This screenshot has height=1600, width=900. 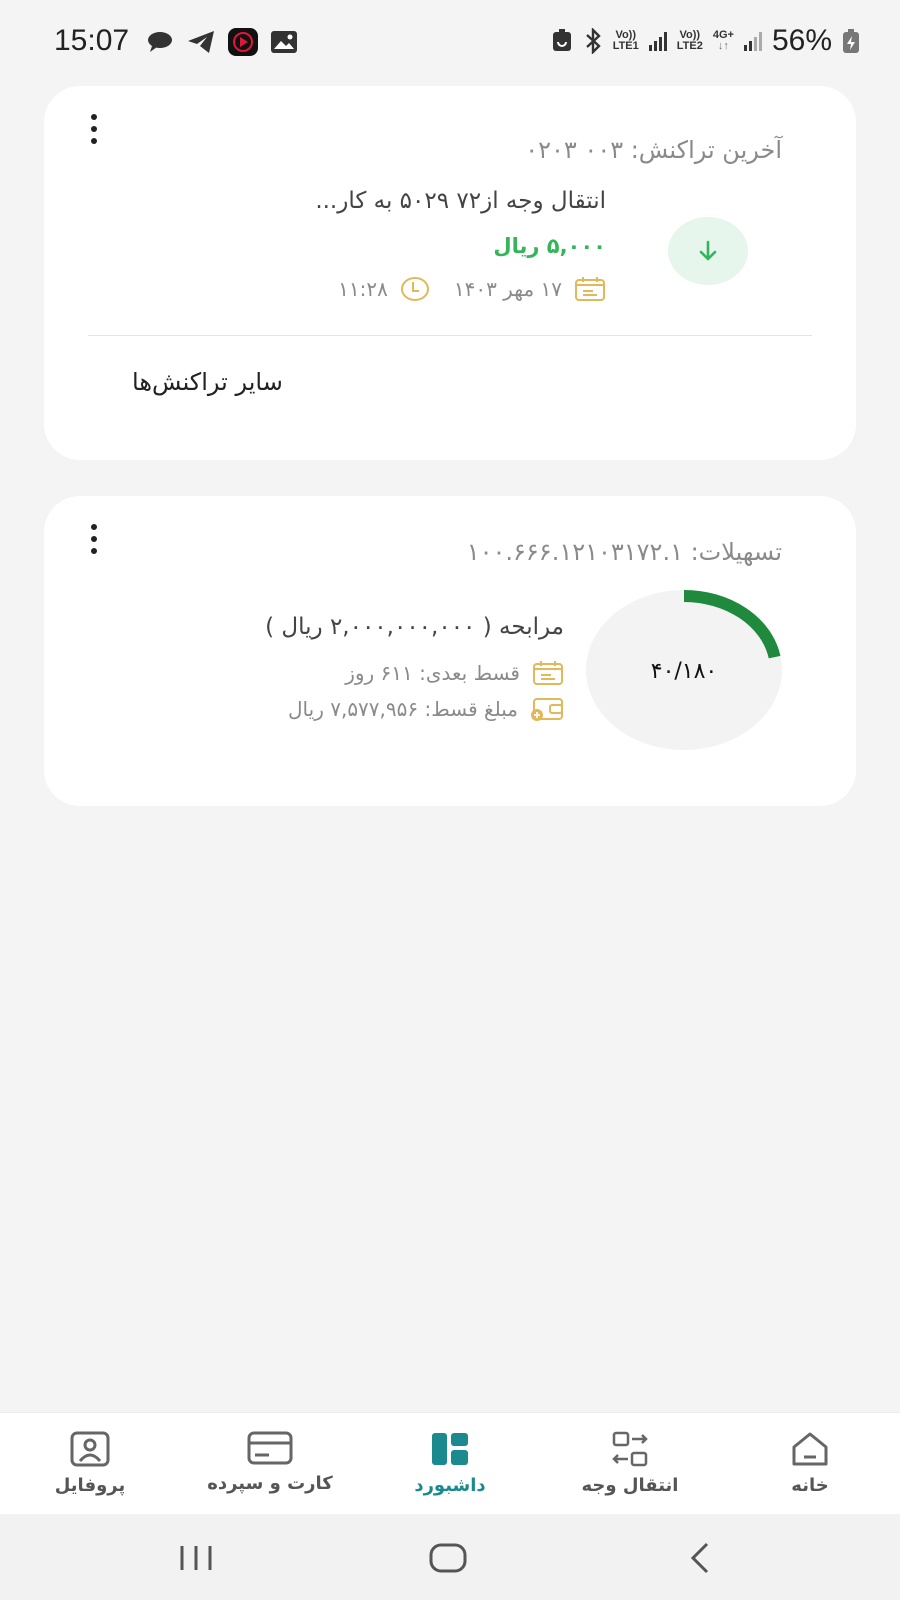 What do you see at coordinates (450, 1485) in the screenshot?
I see `nav-label-dashboard: داشبورد` at bounding box center [450, 1485].